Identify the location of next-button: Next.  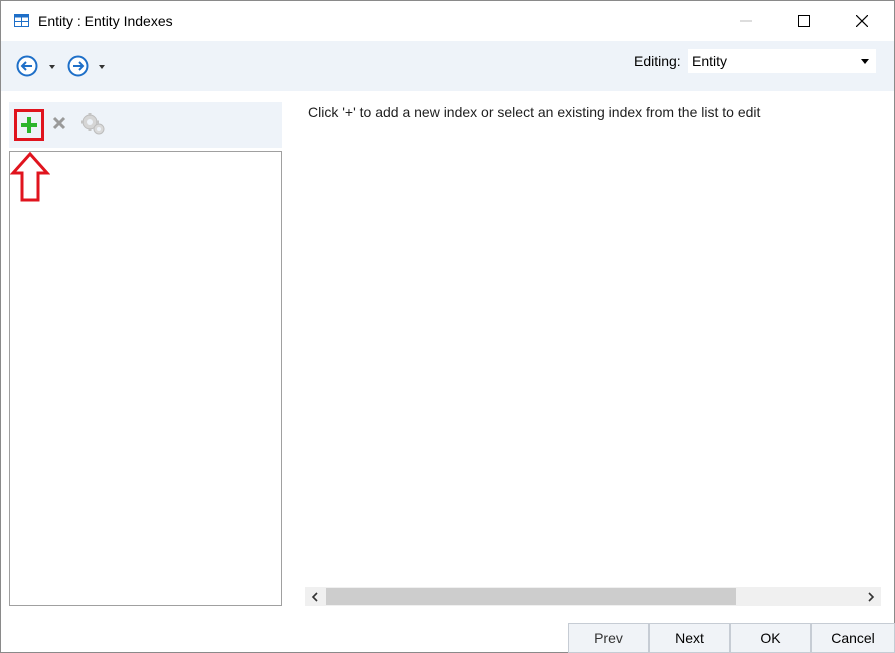
(689, 638).